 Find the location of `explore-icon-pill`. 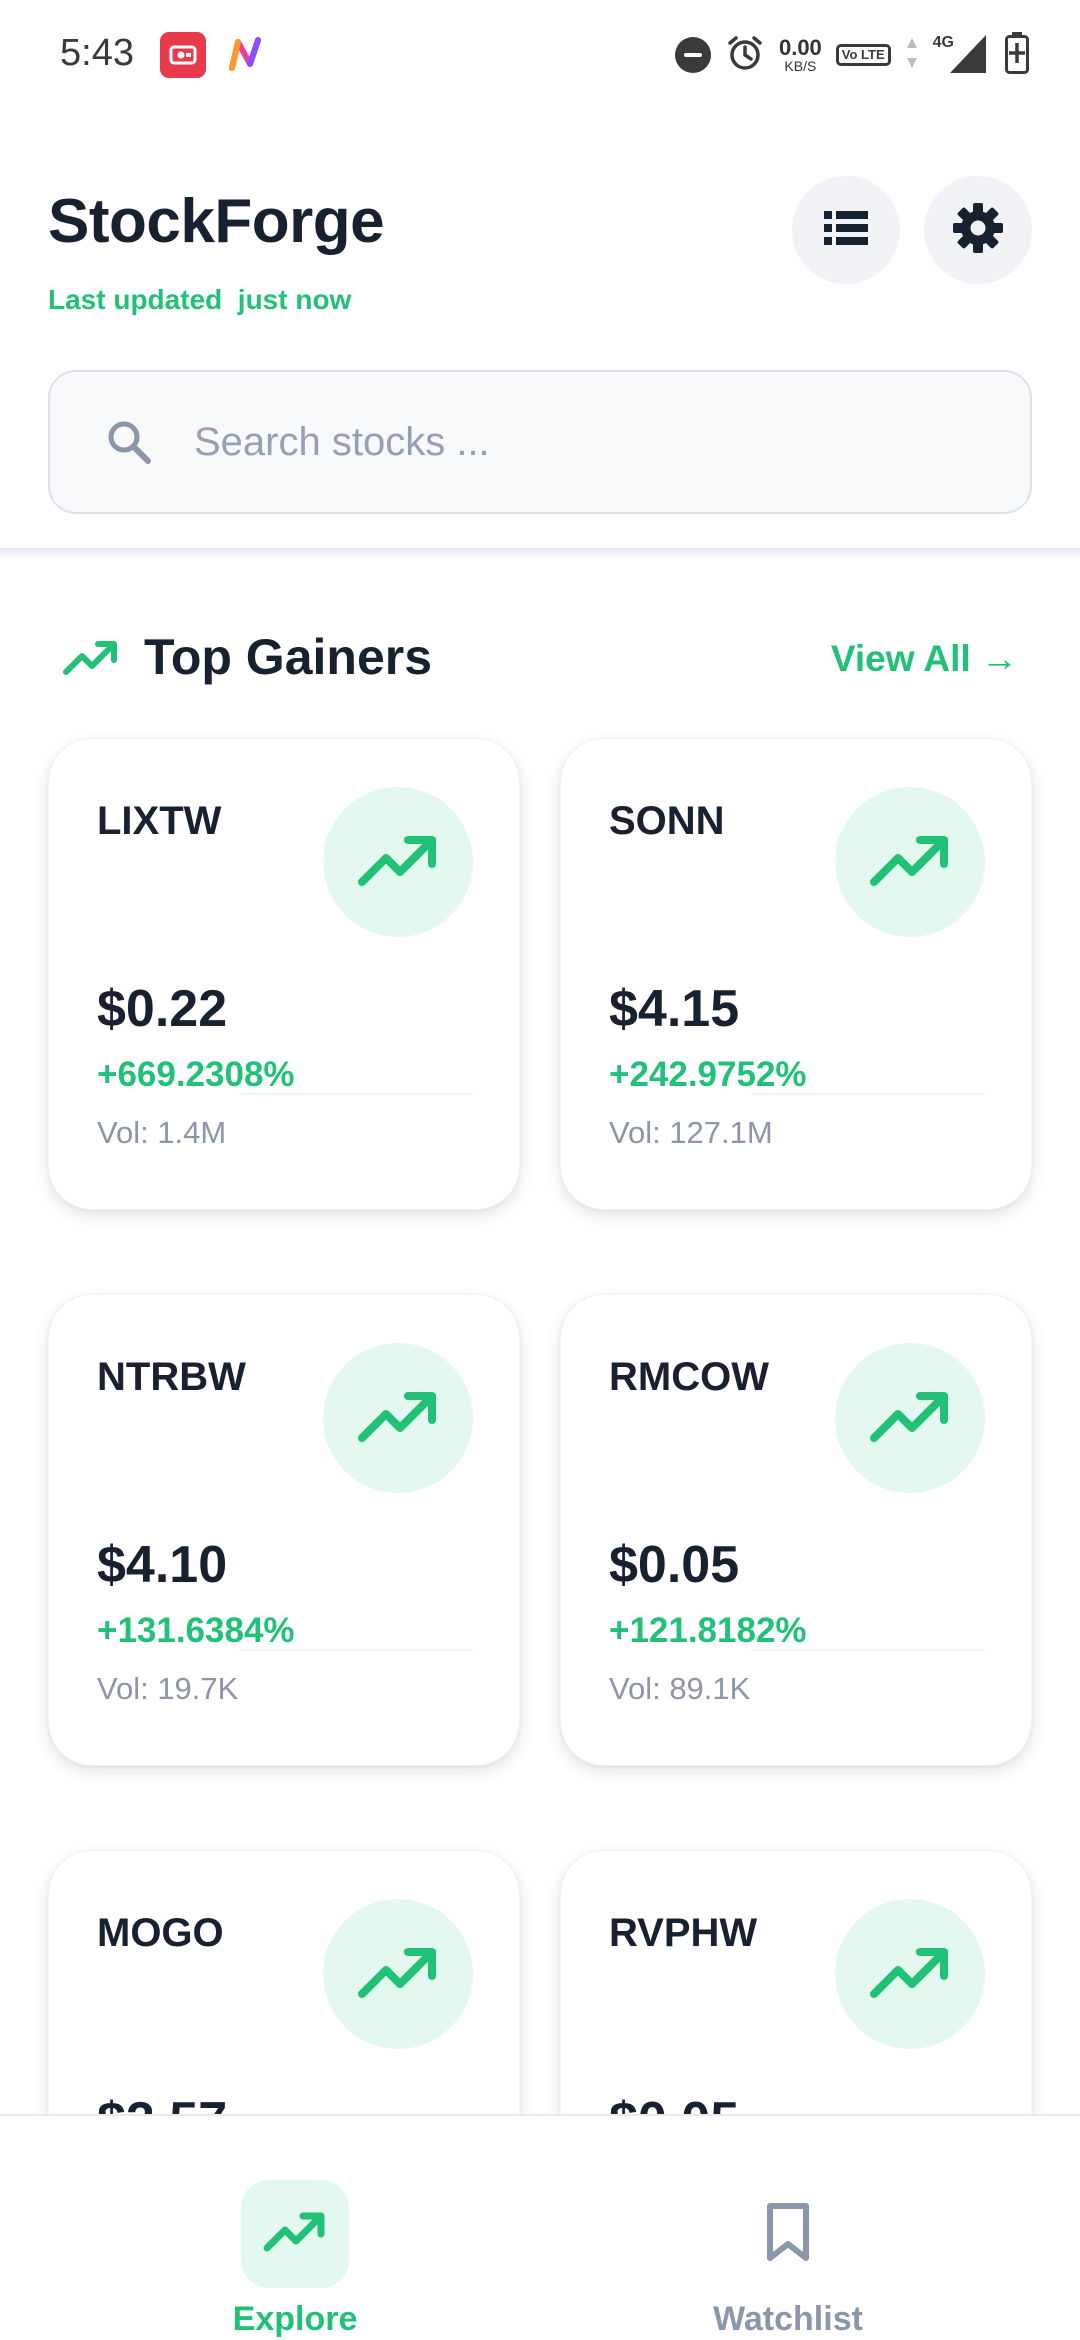

explore-icon-pill is located at coordinates (295, 2234).